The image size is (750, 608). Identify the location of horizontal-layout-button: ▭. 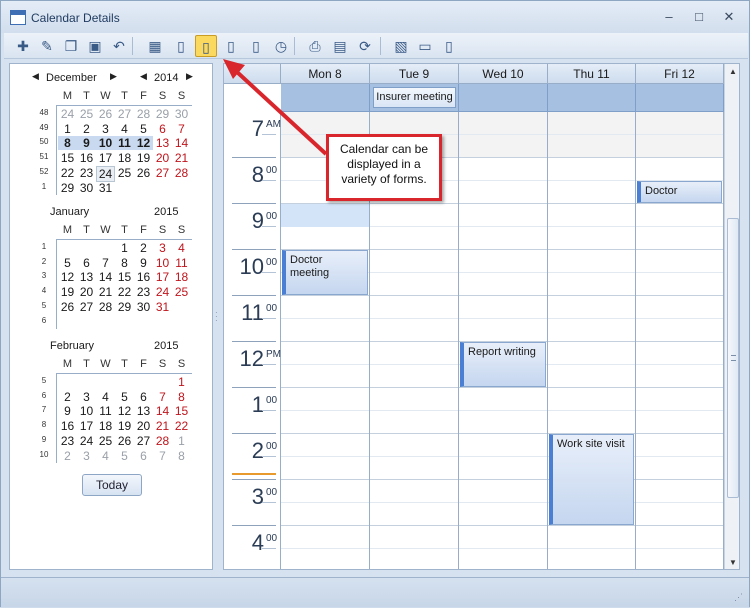
(425, 46).